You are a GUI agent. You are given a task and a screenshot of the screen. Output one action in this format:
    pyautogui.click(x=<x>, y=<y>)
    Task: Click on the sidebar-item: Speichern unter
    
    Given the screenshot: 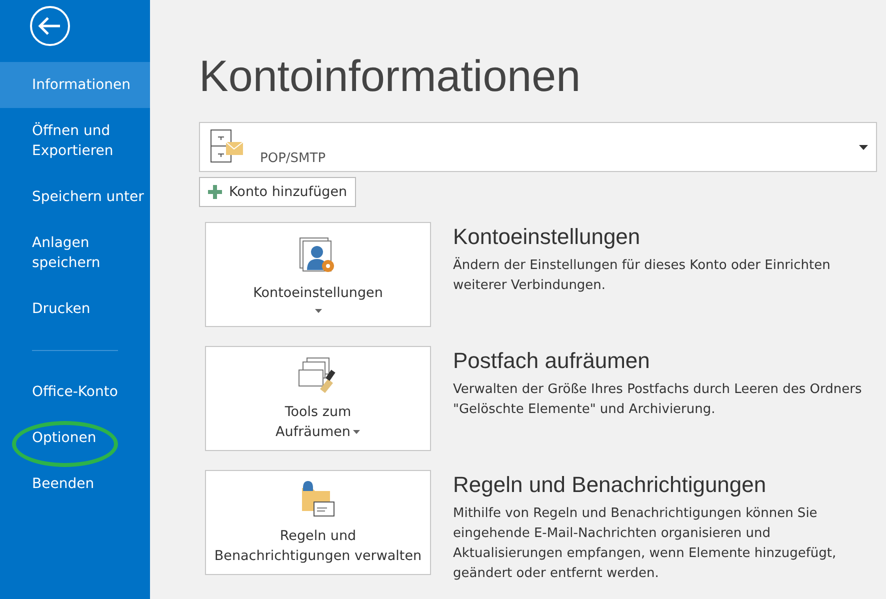 What is the action you would take?
    pyautogui.click(x=75, y=197)
    